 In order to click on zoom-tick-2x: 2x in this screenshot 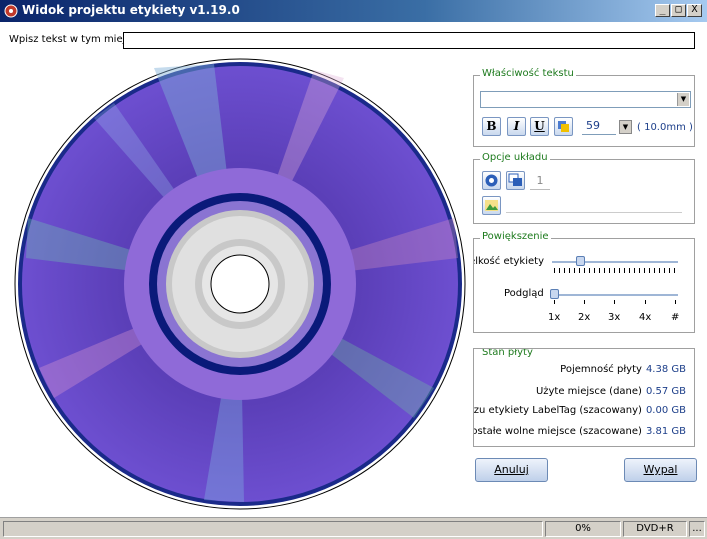, I will do `click(584, 317)`.